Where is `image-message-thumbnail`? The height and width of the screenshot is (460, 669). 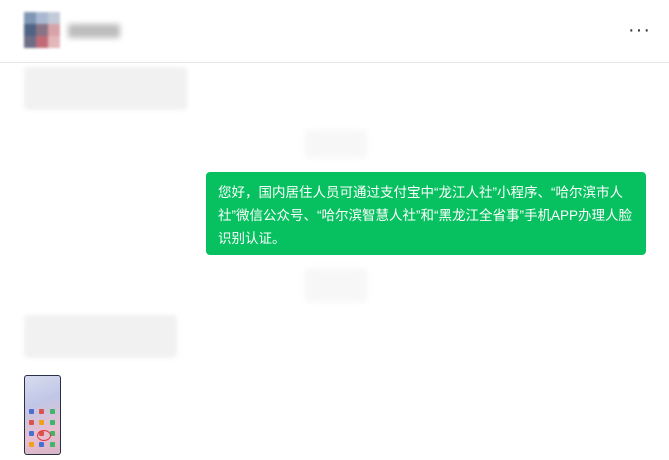 image-message-thumbnail is located at coordinates (42, 415).